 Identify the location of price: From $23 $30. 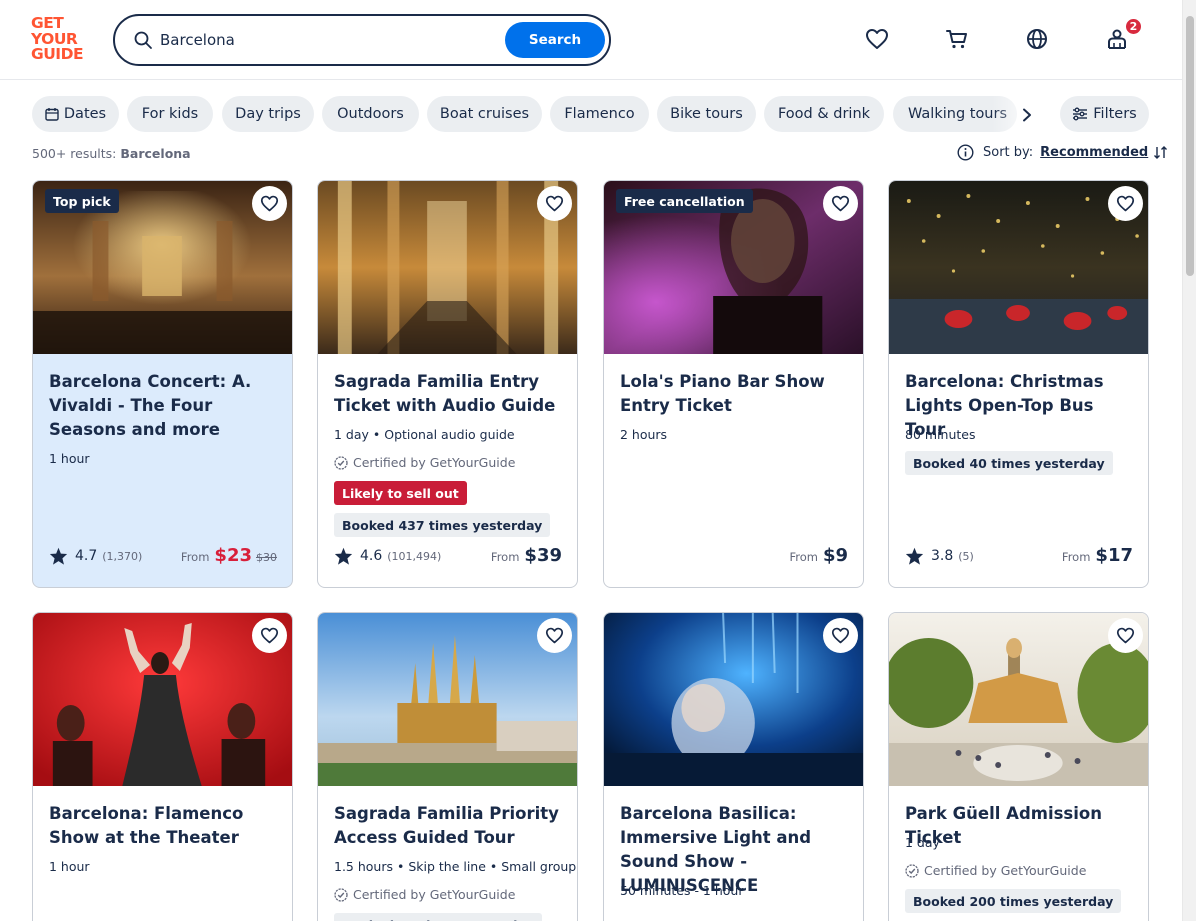
(229, 555).